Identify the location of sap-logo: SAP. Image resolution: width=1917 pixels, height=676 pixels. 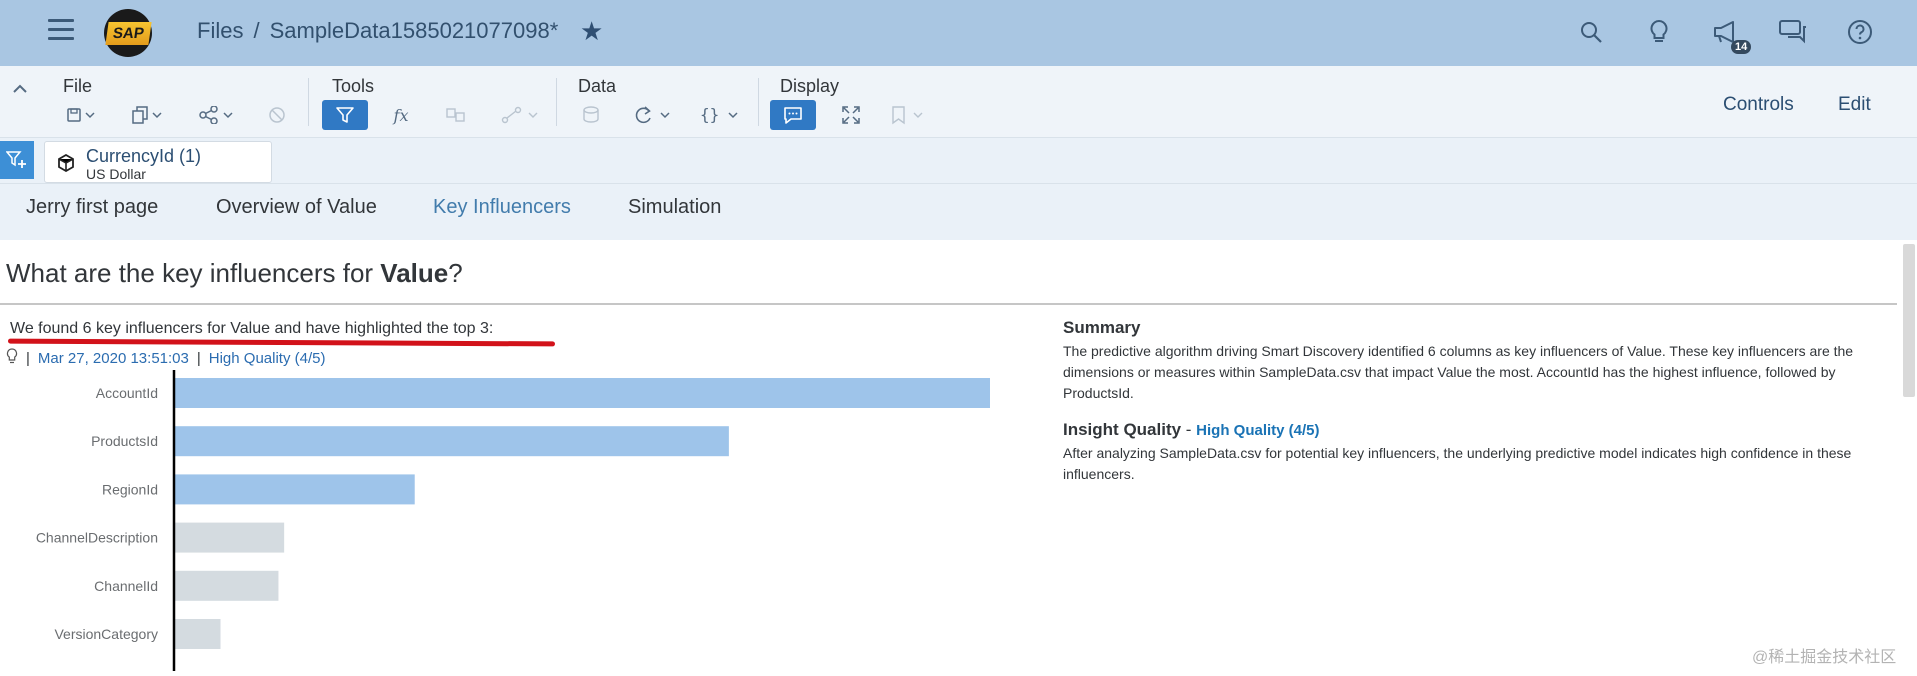
(128, 33).